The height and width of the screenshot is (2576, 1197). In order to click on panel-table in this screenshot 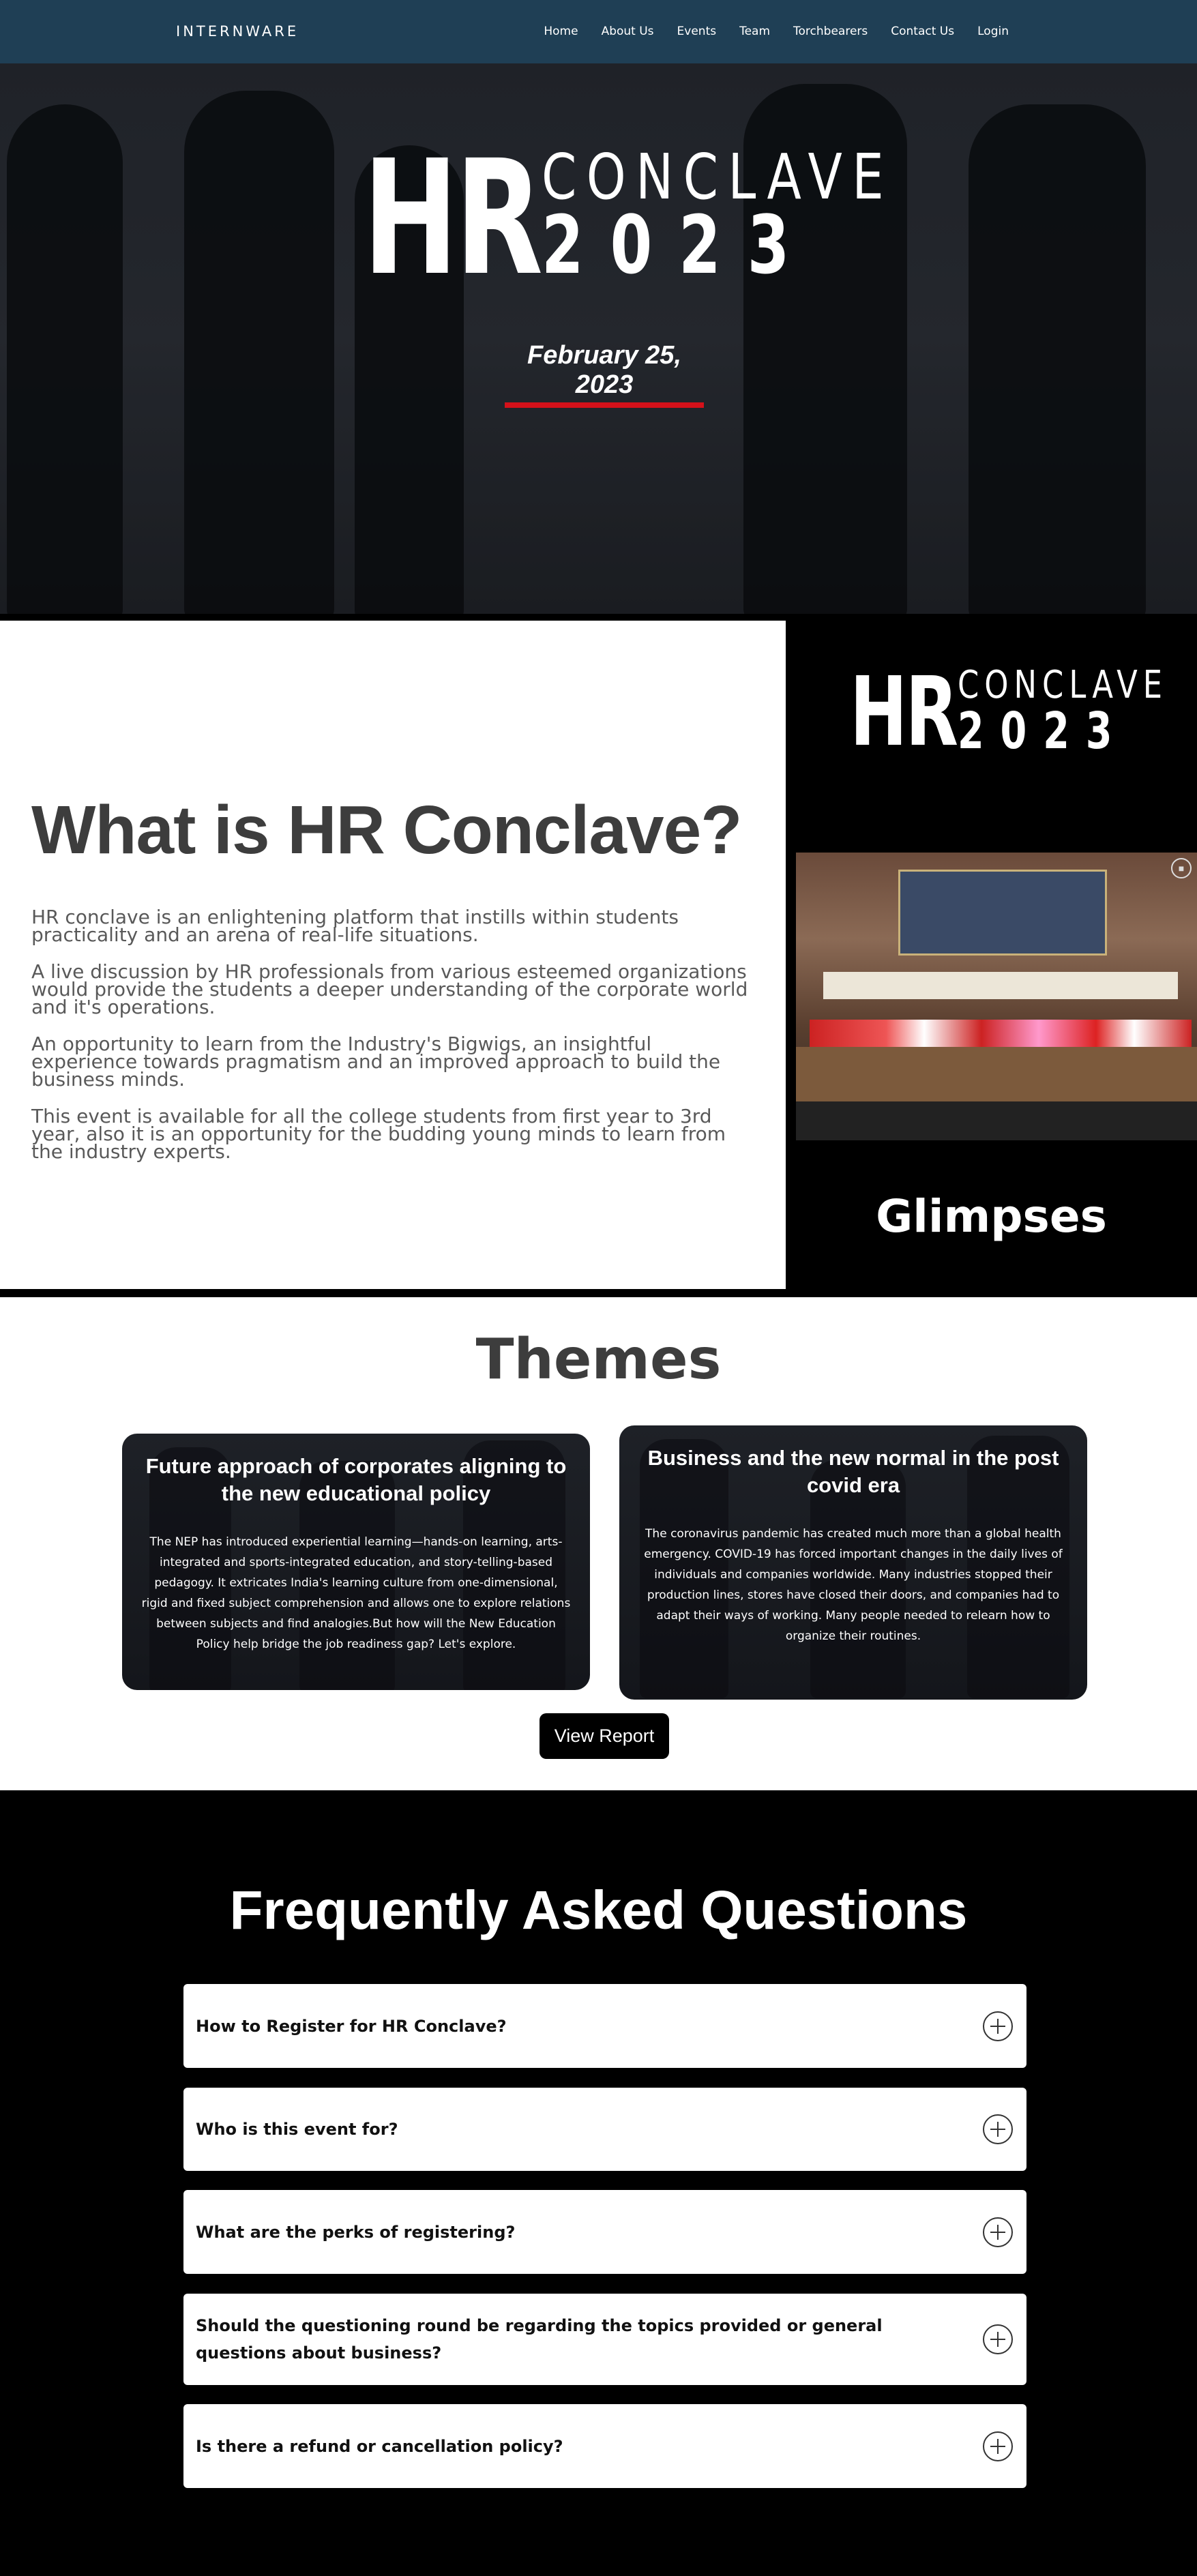, I will do `click(1001, 985)`.